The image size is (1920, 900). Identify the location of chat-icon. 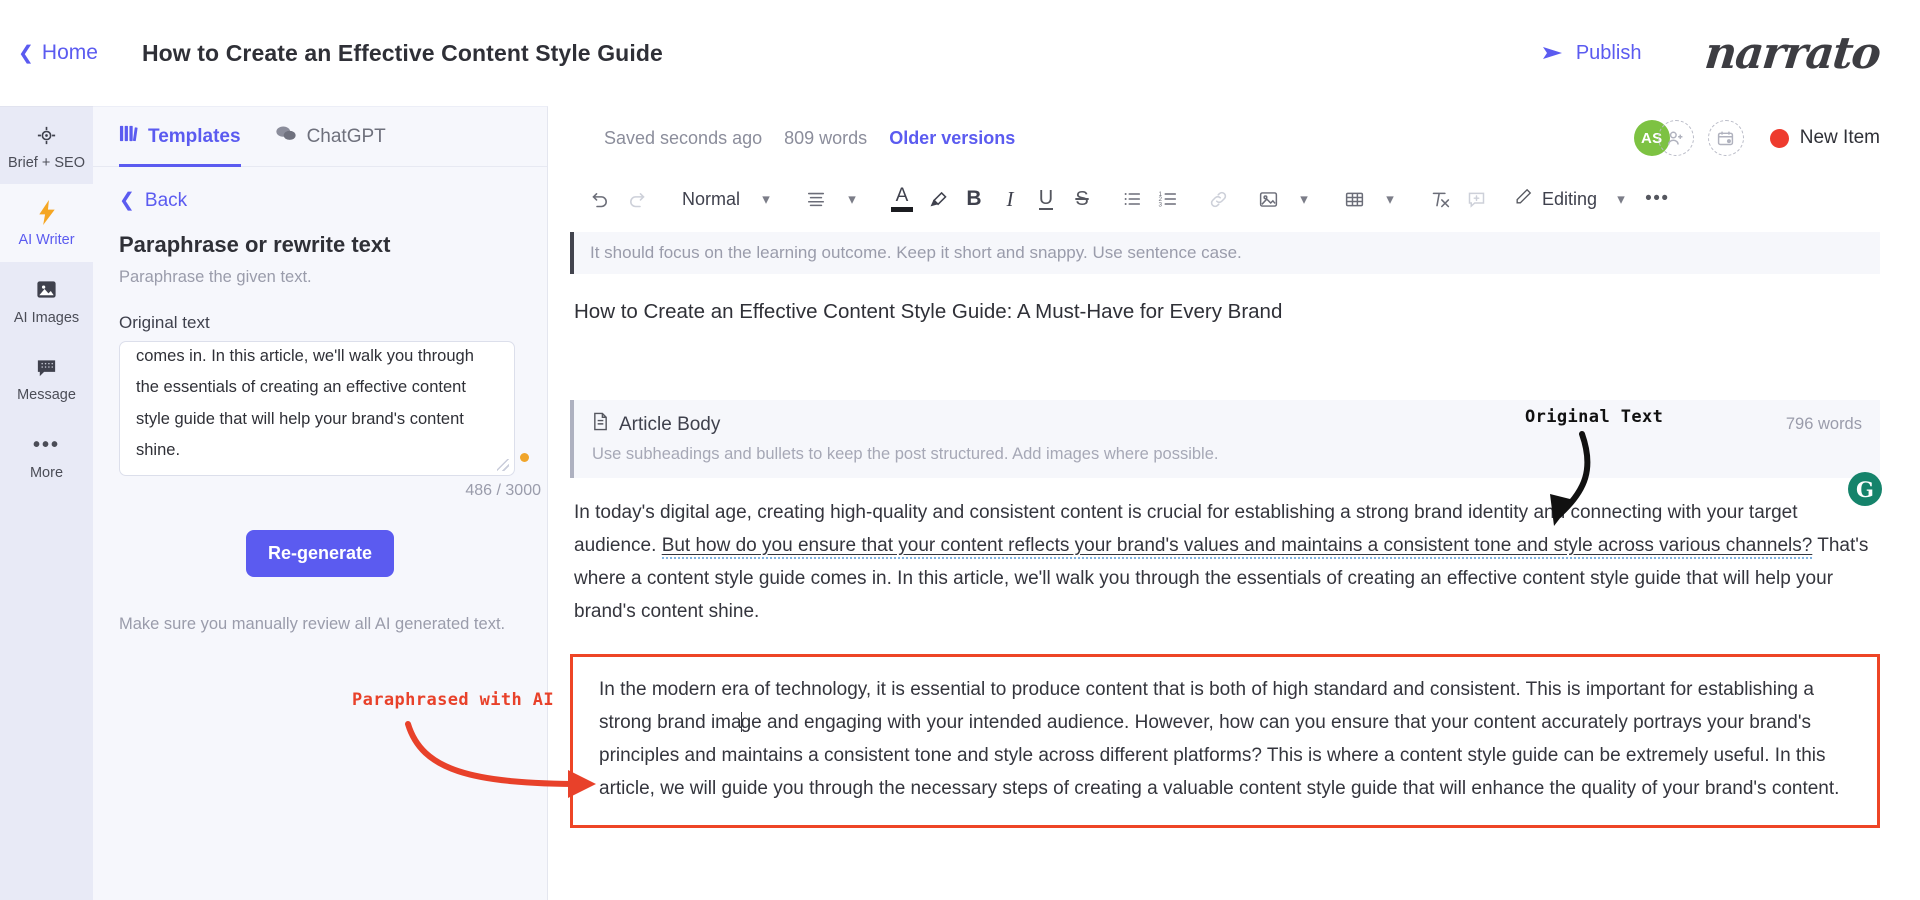
(46, 367).